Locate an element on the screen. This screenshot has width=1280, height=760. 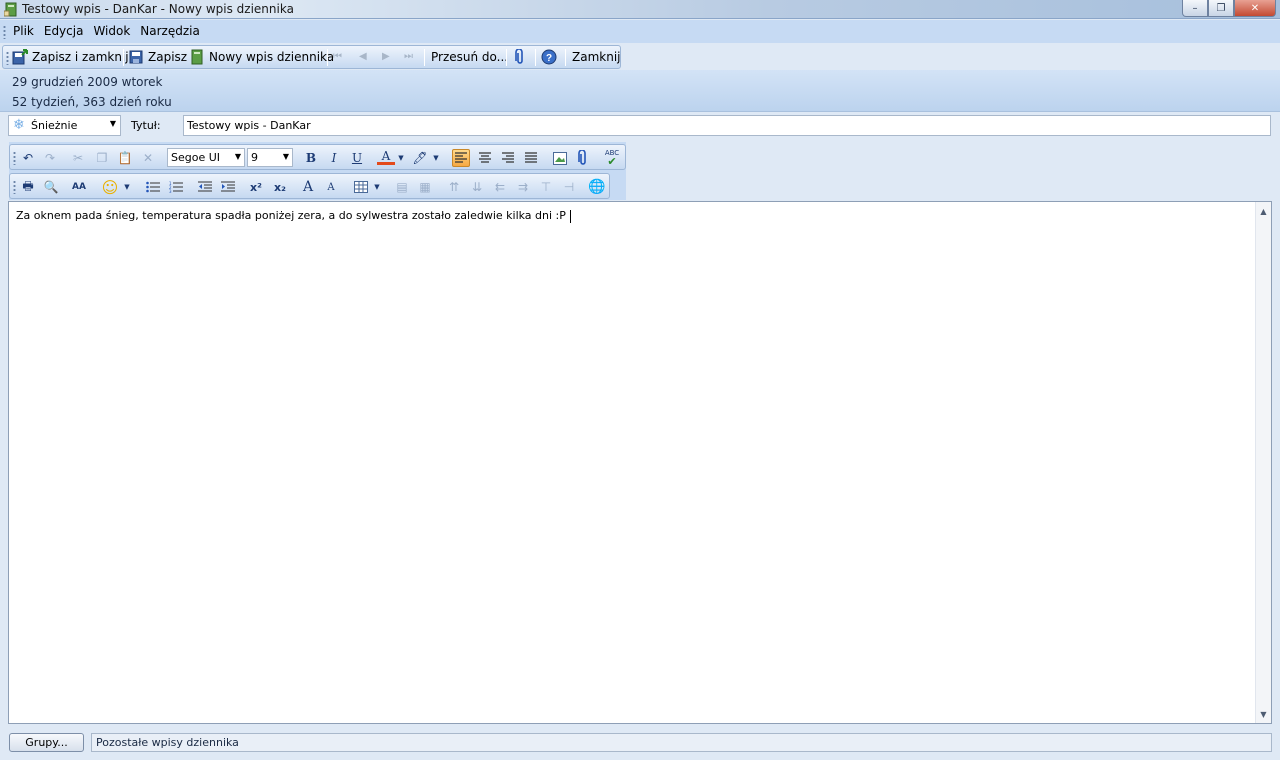
insert-column-right-icon: ⇉ is located at coordinates (523, 187).